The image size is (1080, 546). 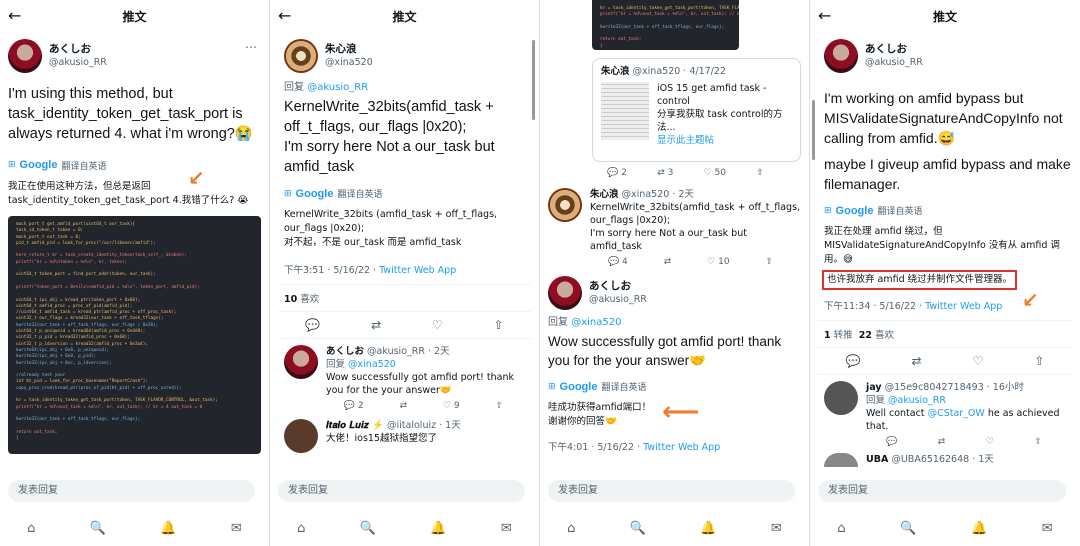 What do you see at coordinates (715, 173) in the screenshot?
I see `like-icon: ♡ 50` at bounding box center [715, 173].